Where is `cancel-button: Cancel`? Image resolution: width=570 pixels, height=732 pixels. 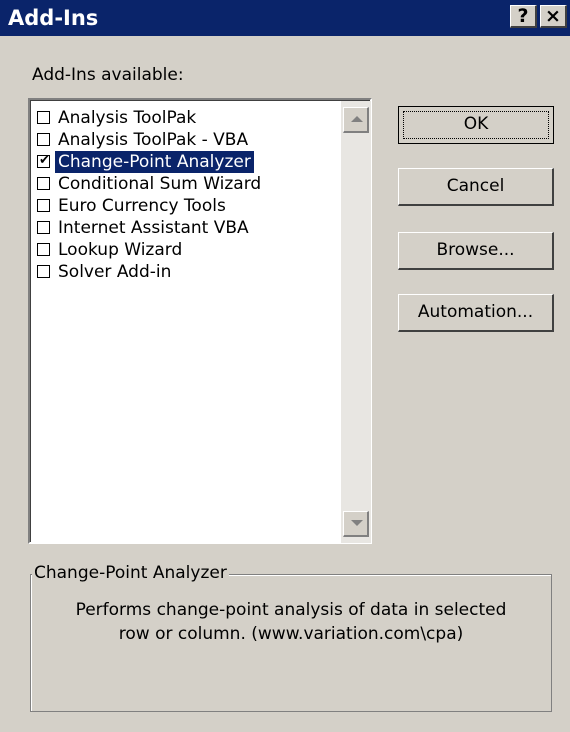 cancel-button: Cancel is located at coordinates (476, 187).